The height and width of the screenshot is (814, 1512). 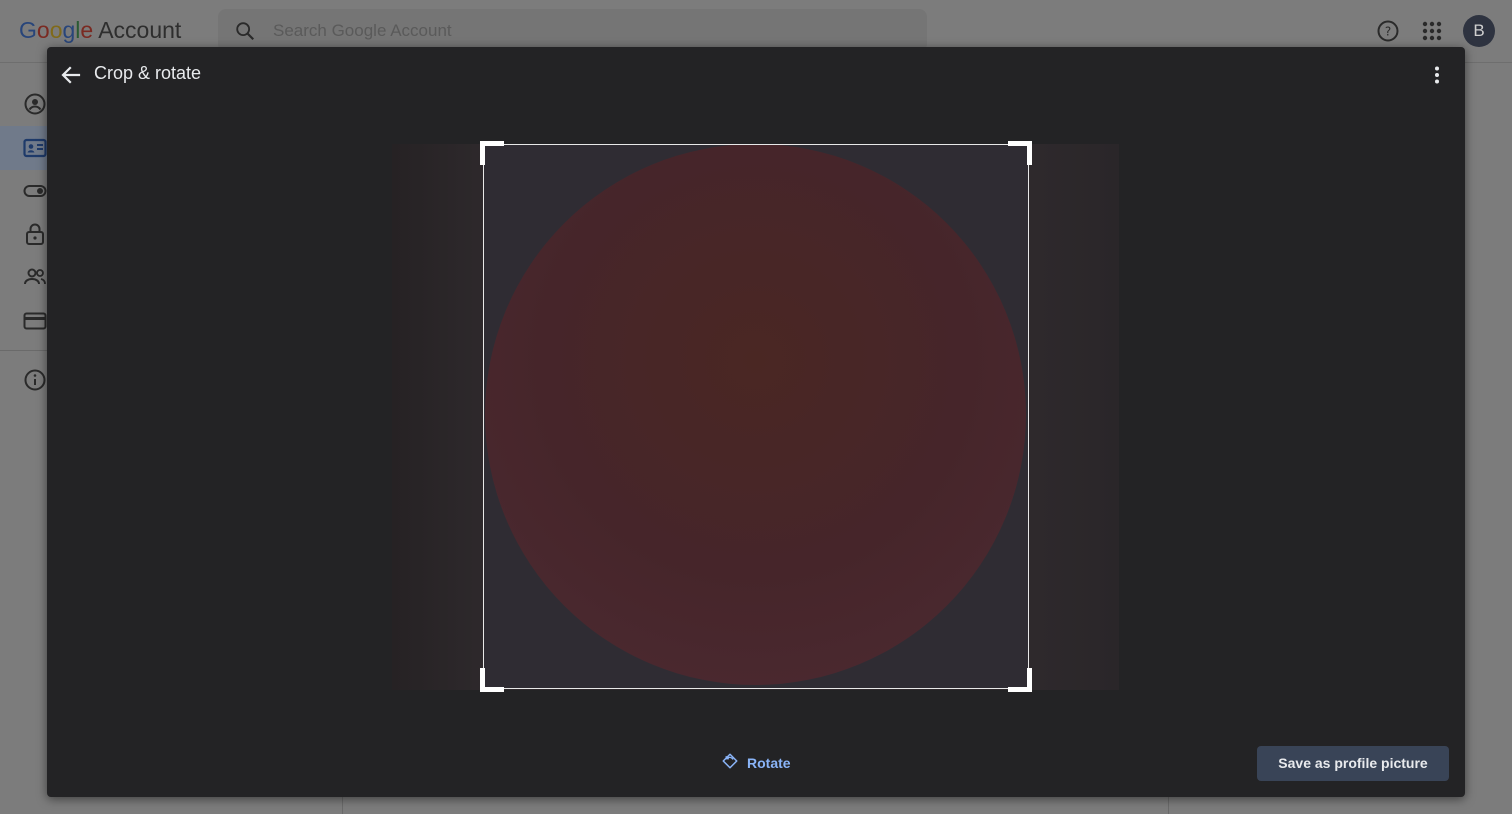 What do you see at coordinates (1432, 33) in the screenshot?
I see `apps-grid-icon` at bounding box center [1432, 33].